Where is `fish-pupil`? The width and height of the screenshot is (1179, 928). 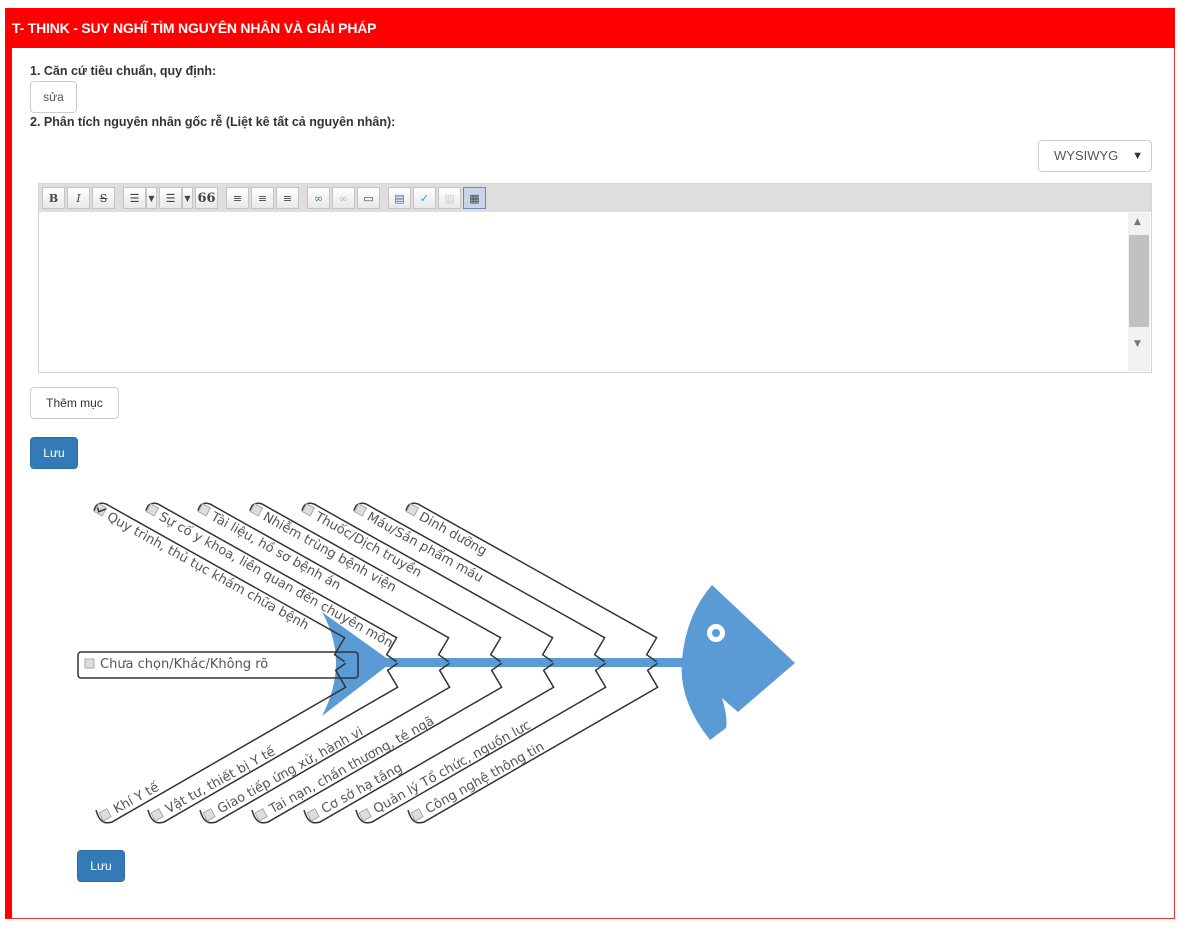 fish-pupil is located at coordinates (716, 633).